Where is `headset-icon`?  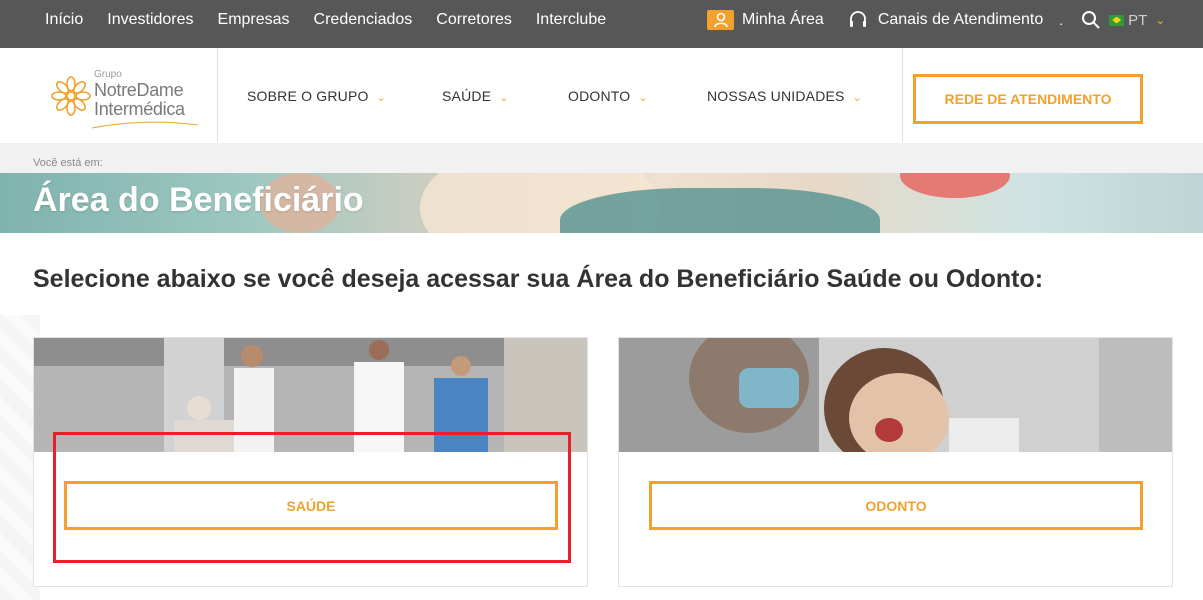 headset-icon is located at coordinates (858, 20).